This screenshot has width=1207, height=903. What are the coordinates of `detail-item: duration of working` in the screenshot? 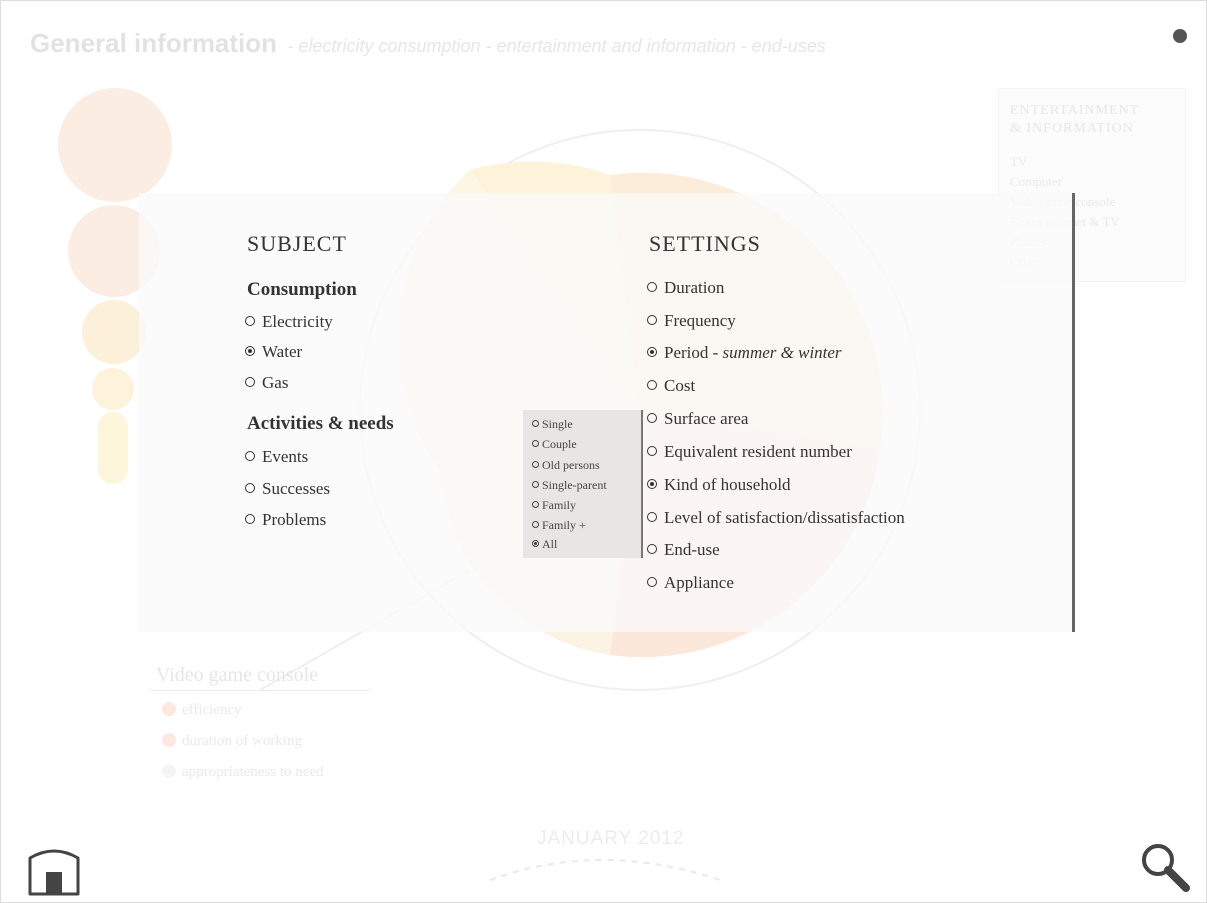 It's located at (232, 741).